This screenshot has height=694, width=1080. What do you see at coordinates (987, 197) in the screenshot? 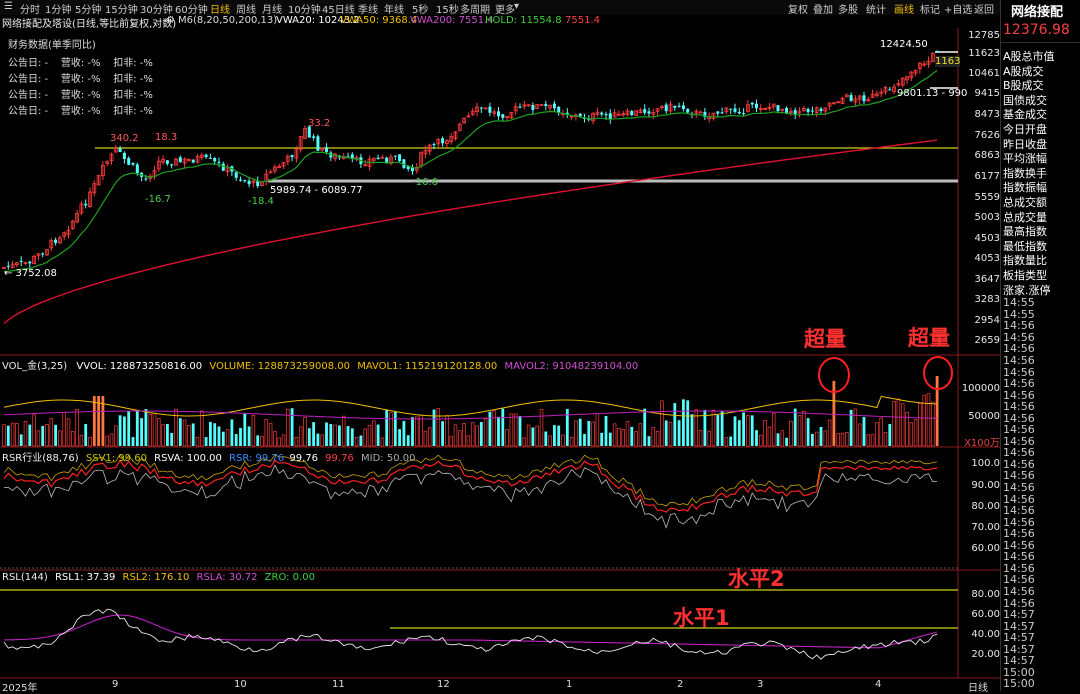
I see `price-tick: 5559` at bounding box center [987, 197].